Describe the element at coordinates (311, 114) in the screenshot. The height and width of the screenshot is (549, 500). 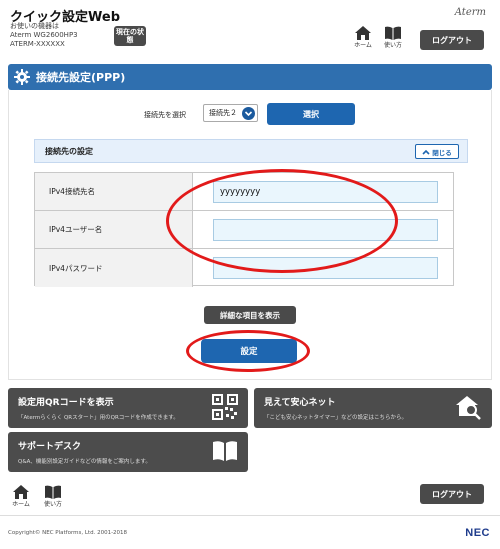
I see `select-button: 選択` at that location.